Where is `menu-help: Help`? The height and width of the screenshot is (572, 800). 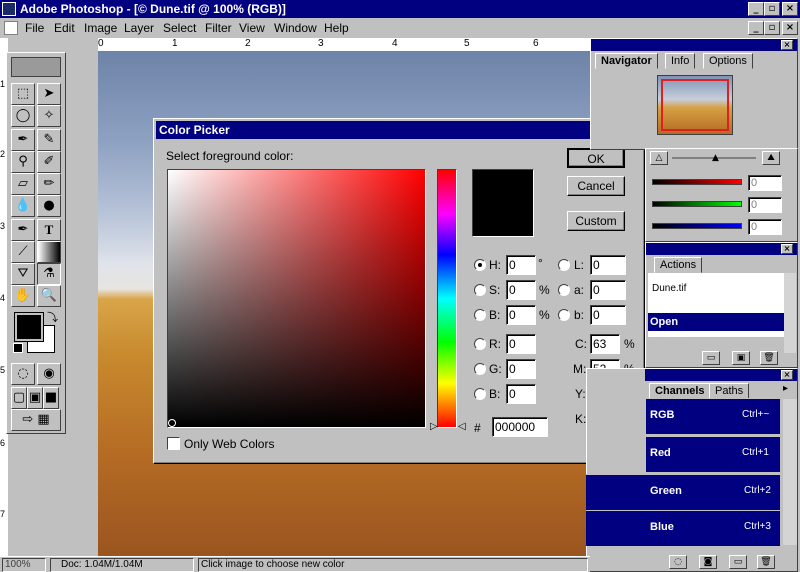 menu-help: Help is located at coordinates (336, 28).